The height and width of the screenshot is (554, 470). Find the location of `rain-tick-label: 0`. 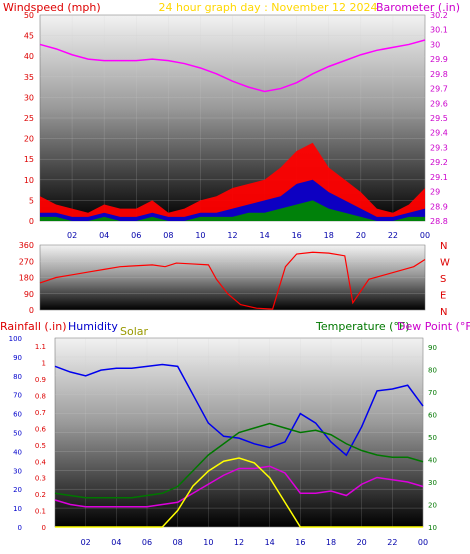

rain-tick-label: 0 is located at coordinates (44, 528).